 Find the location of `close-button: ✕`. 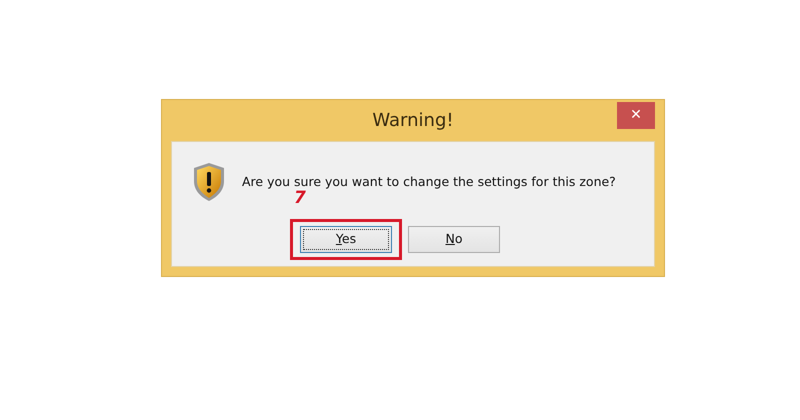

close-button: ✕ is located at coordinates (636, 115).